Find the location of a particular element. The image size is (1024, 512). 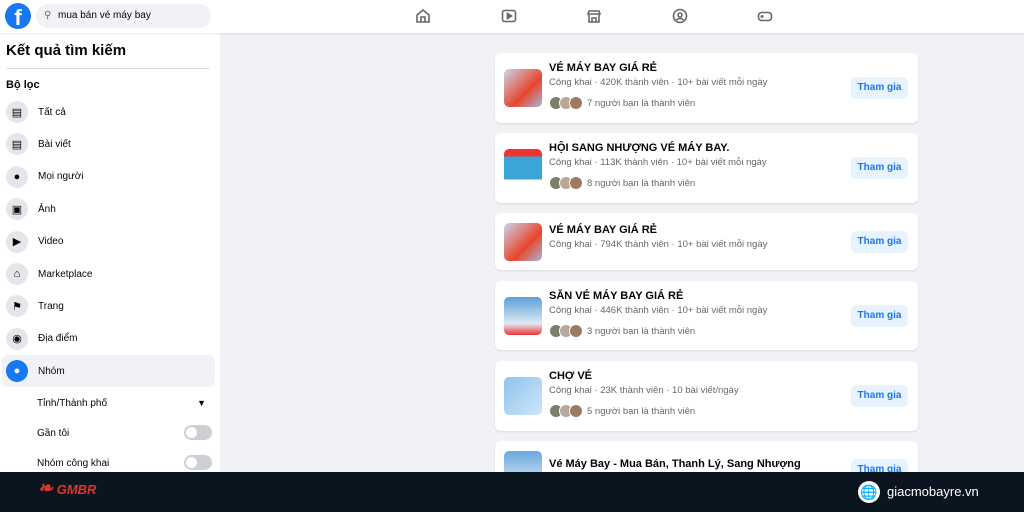

sidebar-item-0: ▤ Tất cả is located at coordinates (108, 112).